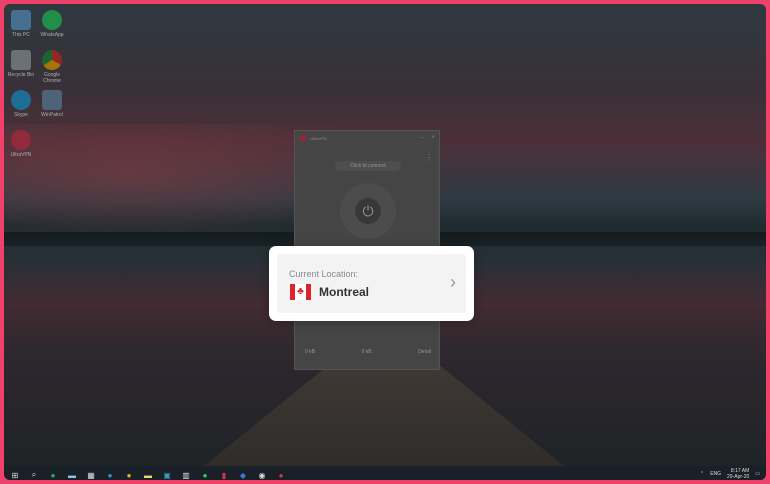 The height and width of the screenshot is (484, 770). What do you see at coordinates (715, 474) in the screenshot?
I see `lang-indicator: ENG` at bounding box center [715, 474].